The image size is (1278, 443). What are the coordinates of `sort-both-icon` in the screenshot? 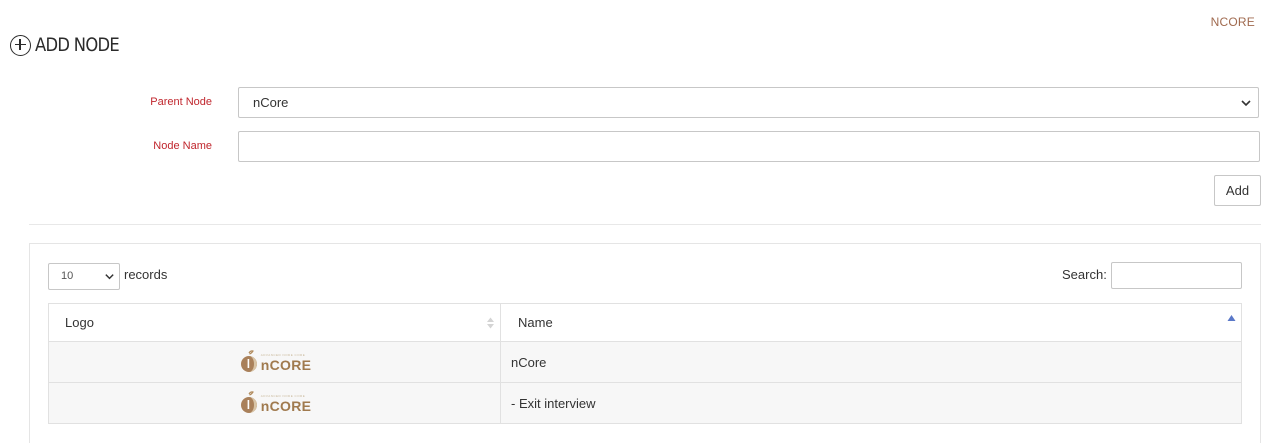 It's located at (490, 323).